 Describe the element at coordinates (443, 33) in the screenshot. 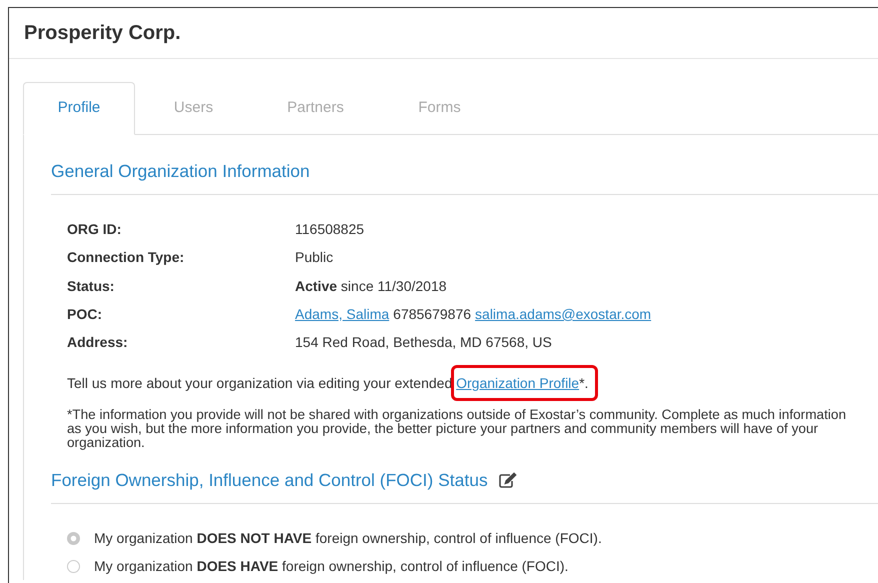

I see `page-title: Prosperity Corp.` at that location.